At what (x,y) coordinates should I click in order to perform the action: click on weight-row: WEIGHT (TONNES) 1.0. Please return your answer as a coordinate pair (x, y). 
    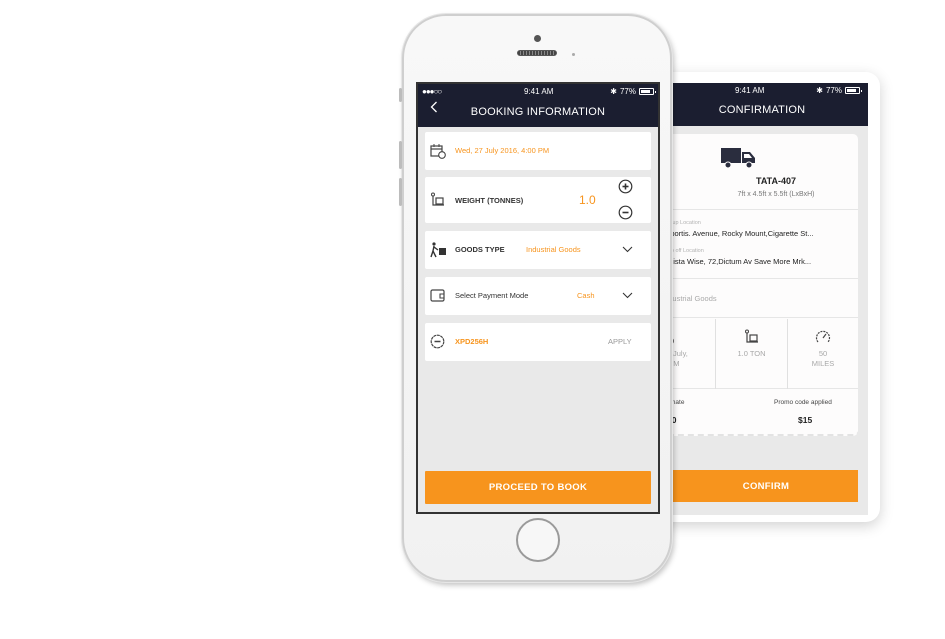
    Looking at the image, I should click on (538, 200).